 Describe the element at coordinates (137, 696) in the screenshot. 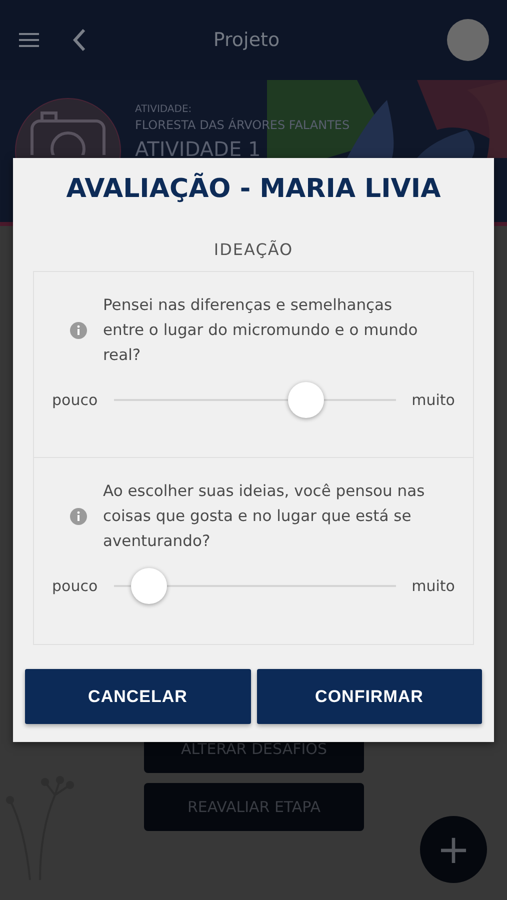

I see `dialog-button: CANCELAR` at that location.